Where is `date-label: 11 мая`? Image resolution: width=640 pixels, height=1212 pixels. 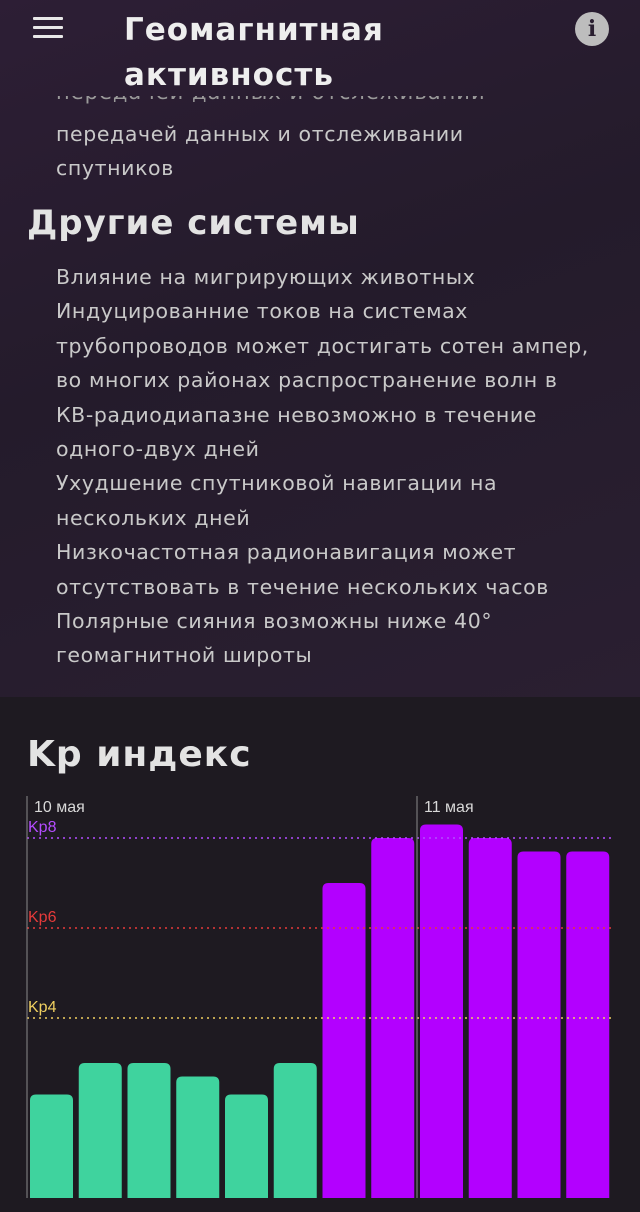
date-label: 11 мая is located at coordinates (449, 807).